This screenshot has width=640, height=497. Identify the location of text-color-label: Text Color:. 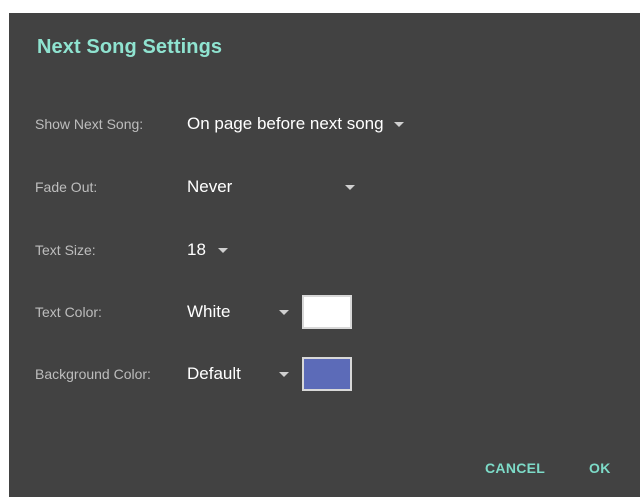
(68, 312).